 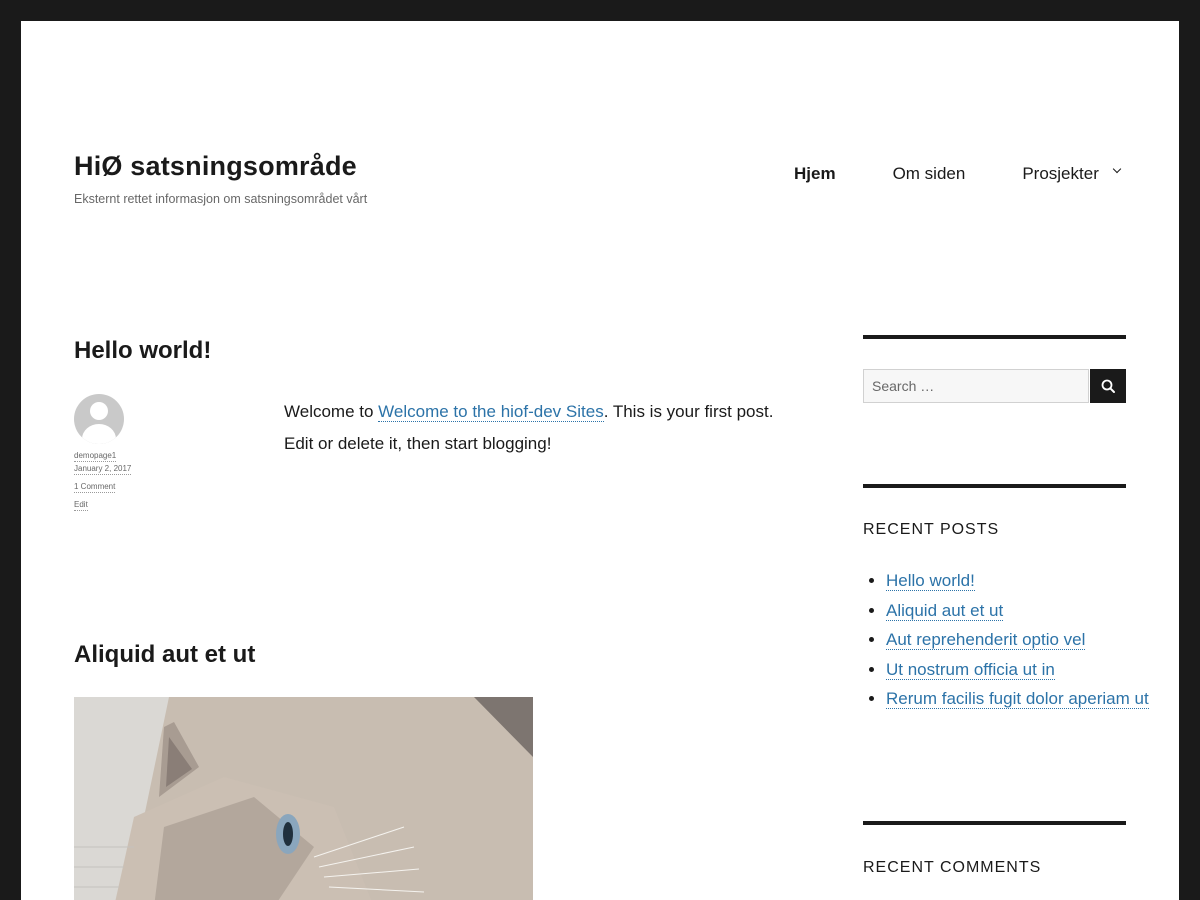 I want to click on post-date: January 2, 2017, so click(x=103, y=469).